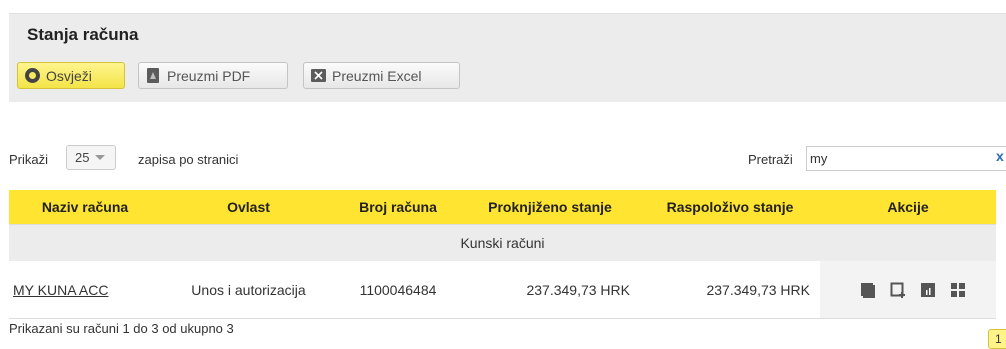 The width and height of the screenshot is (1006, 349). Describe the element at coordinates (868, 290) in the screenshot. I see `details-icon` at that location.